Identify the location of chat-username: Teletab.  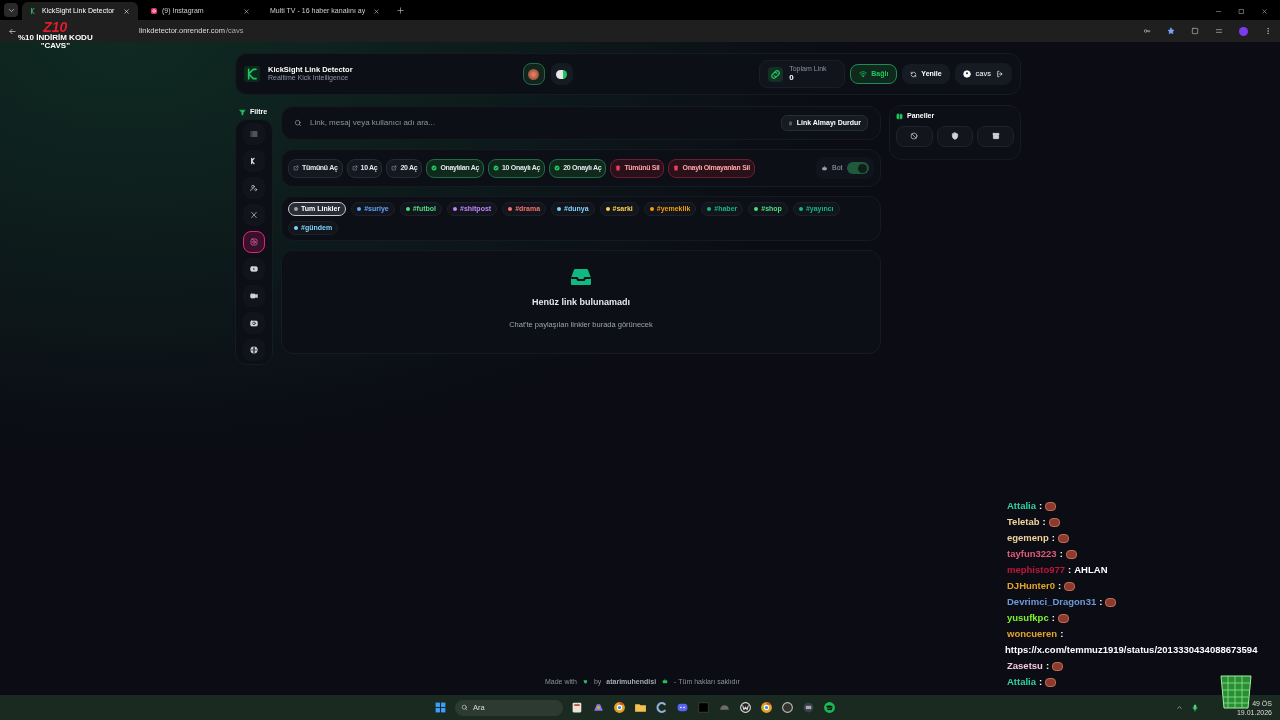
(1023, 522).